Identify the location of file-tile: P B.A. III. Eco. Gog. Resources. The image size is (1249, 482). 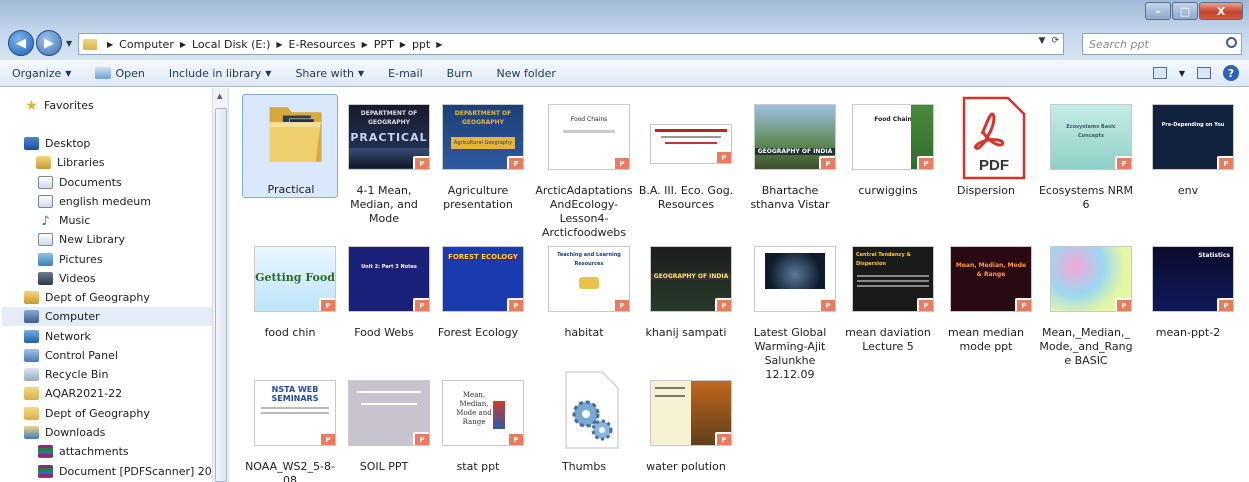
(686, 154).